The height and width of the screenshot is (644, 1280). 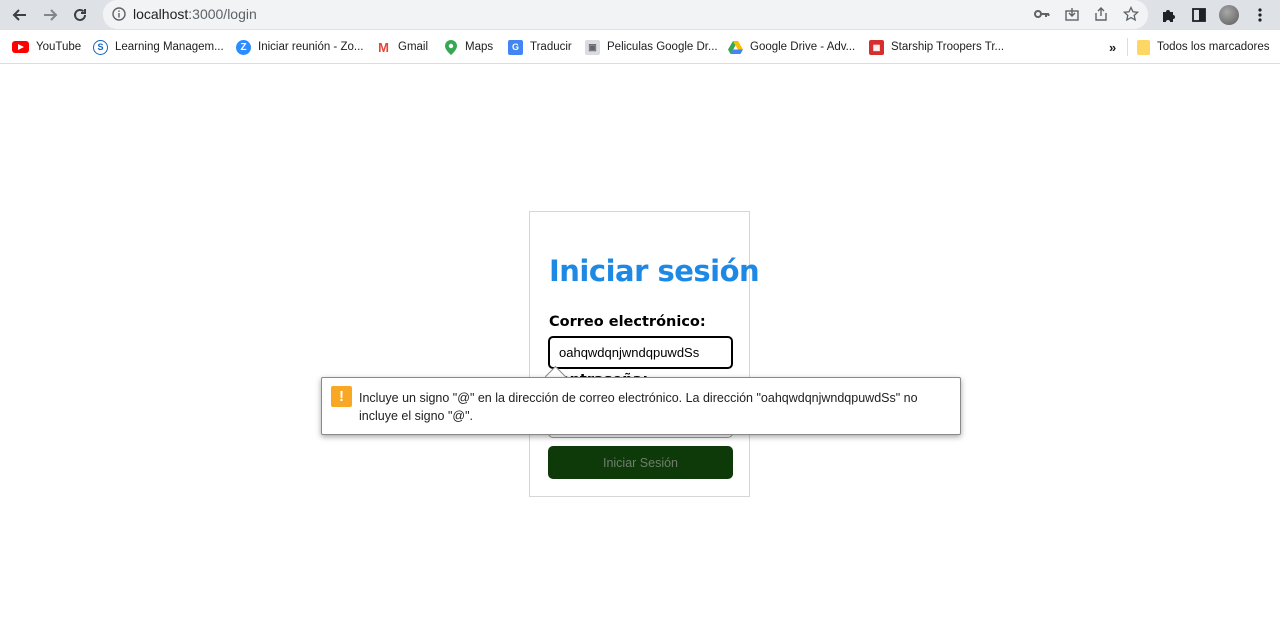 What do you see at coordinates (341, 396) in the screenshot?
I see `warning-icon: !` at bounding box center [341, 396].